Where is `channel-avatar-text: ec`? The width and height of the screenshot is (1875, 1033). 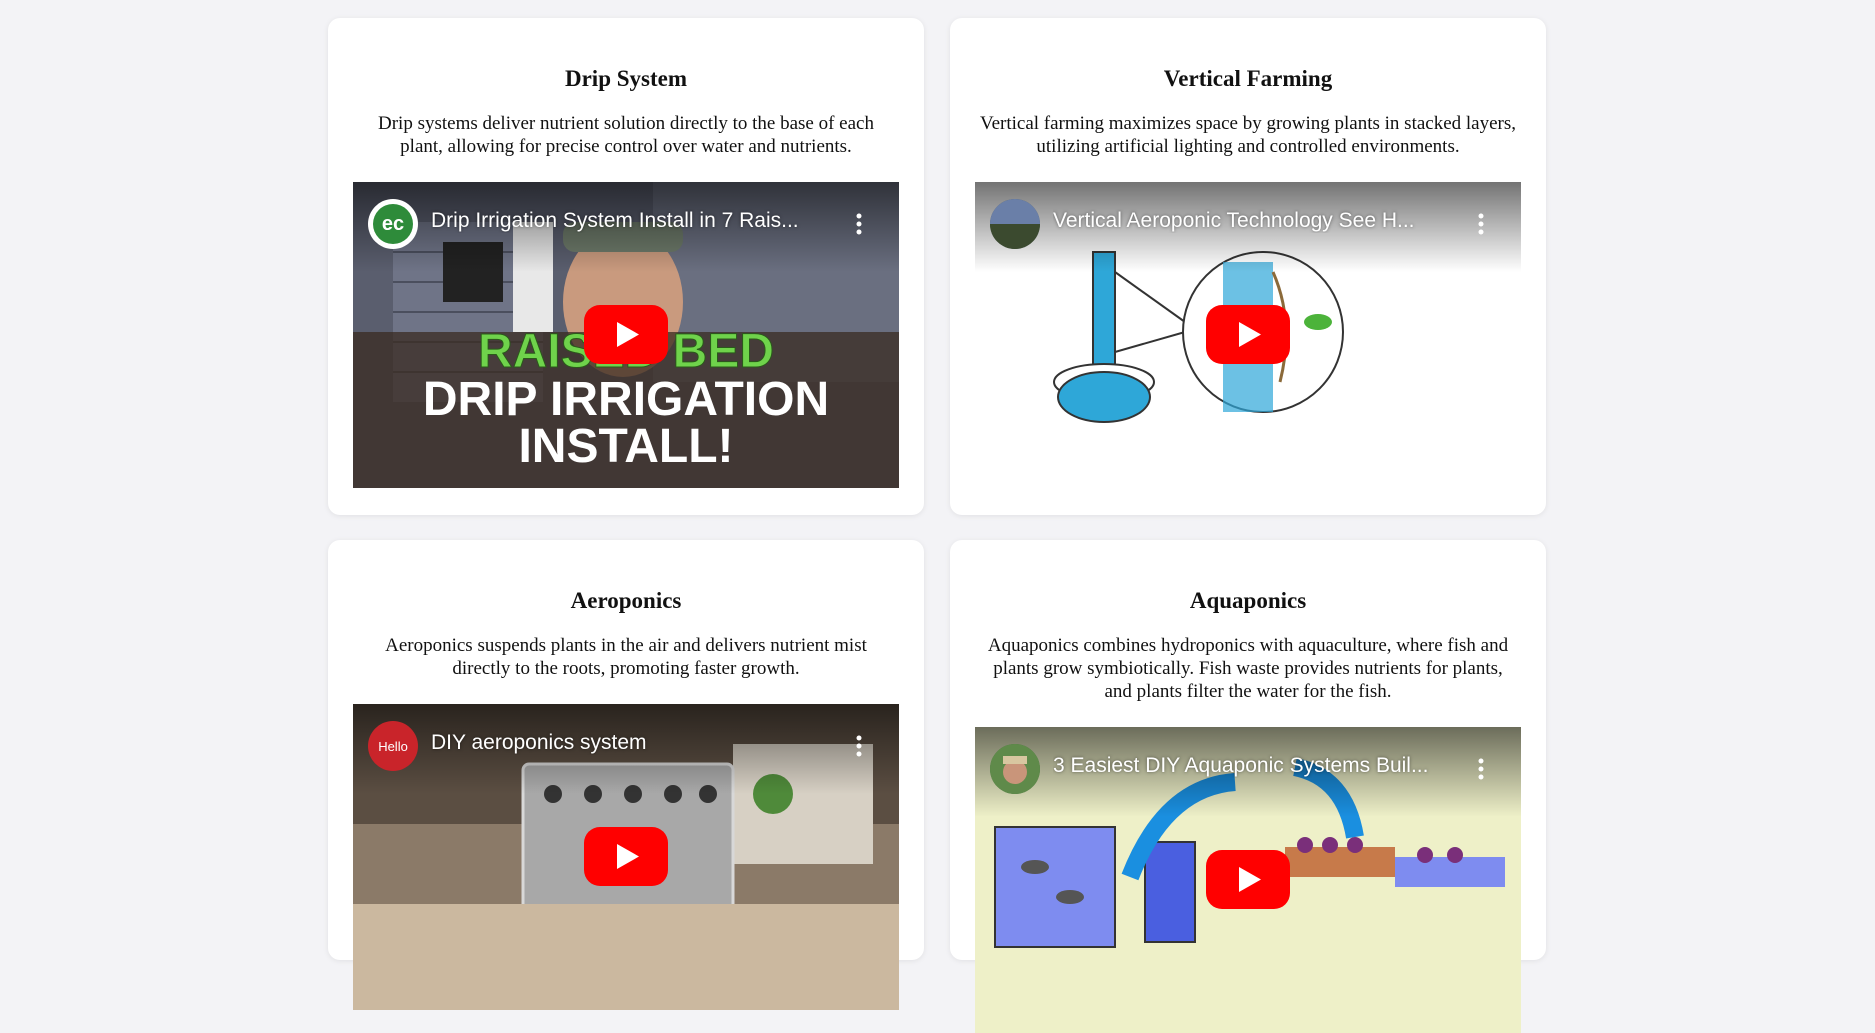
channel-avatar-text: ec is located at coordinates (393, 223).